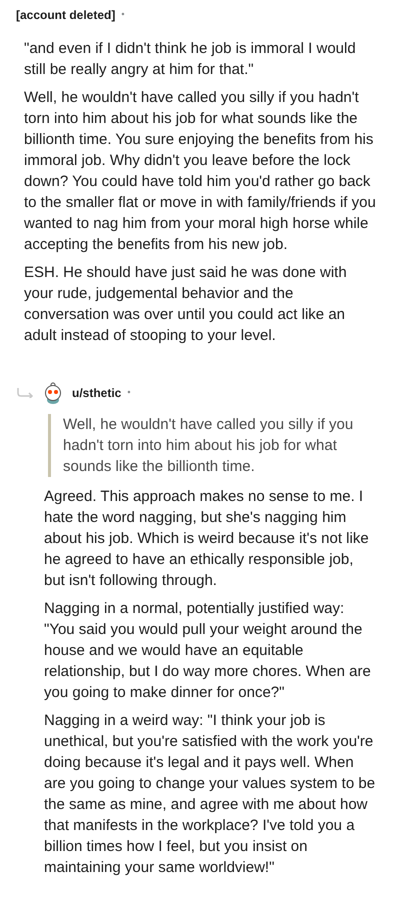  What do you see at coordinates (186, 304) in the screenshot?
I see `comment-paragraph: ESH. He should have just said he was done with your rude, judgemental behavior and the conversation was over until you could act like an adult instead of stooping to your level.` at bounding box center [186, 304].